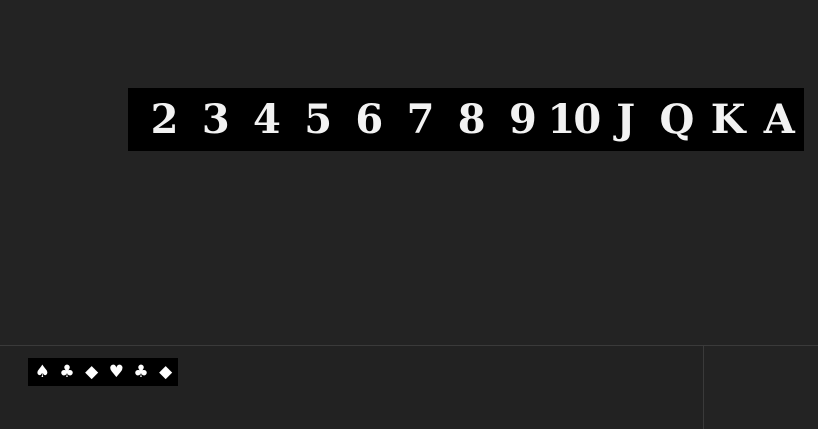 The height and width of the screenshot is (429, 818). Describe the element at coordinates (419, 119) in the screenshot. I see `rank-7: 7` at that location.